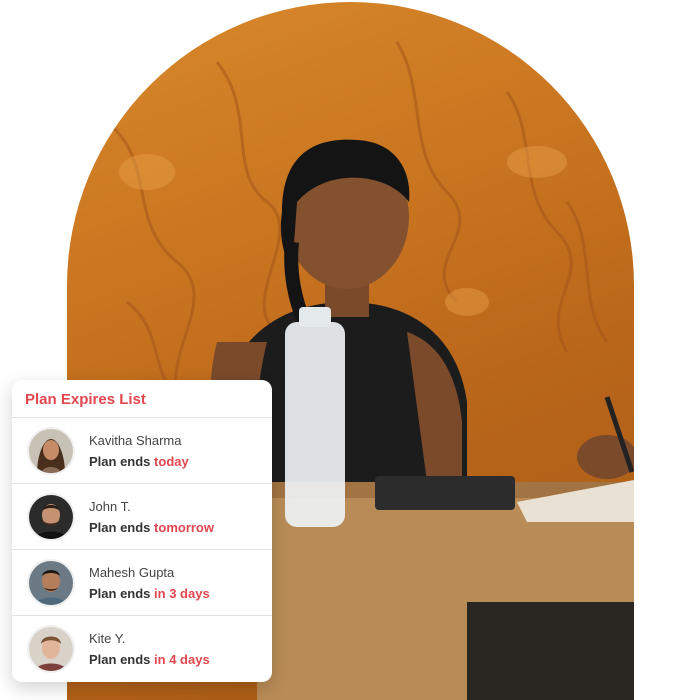  Describe the element at coordinates (51, 649) in the screenshot. I see `young-man-avatar` at that location.